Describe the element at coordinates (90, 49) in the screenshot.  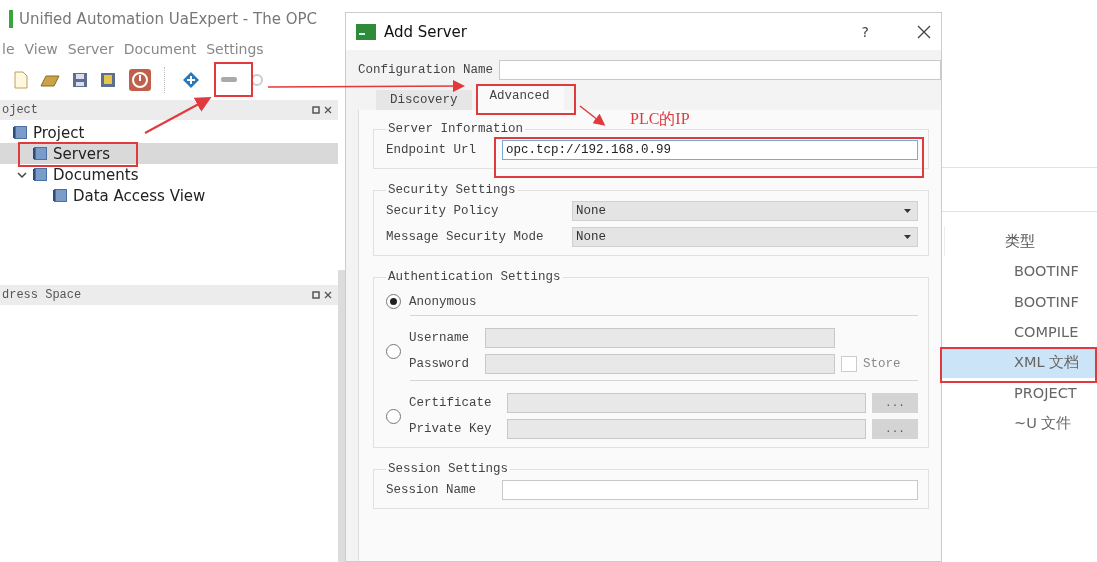
I see `menu-item: Server` at that location.